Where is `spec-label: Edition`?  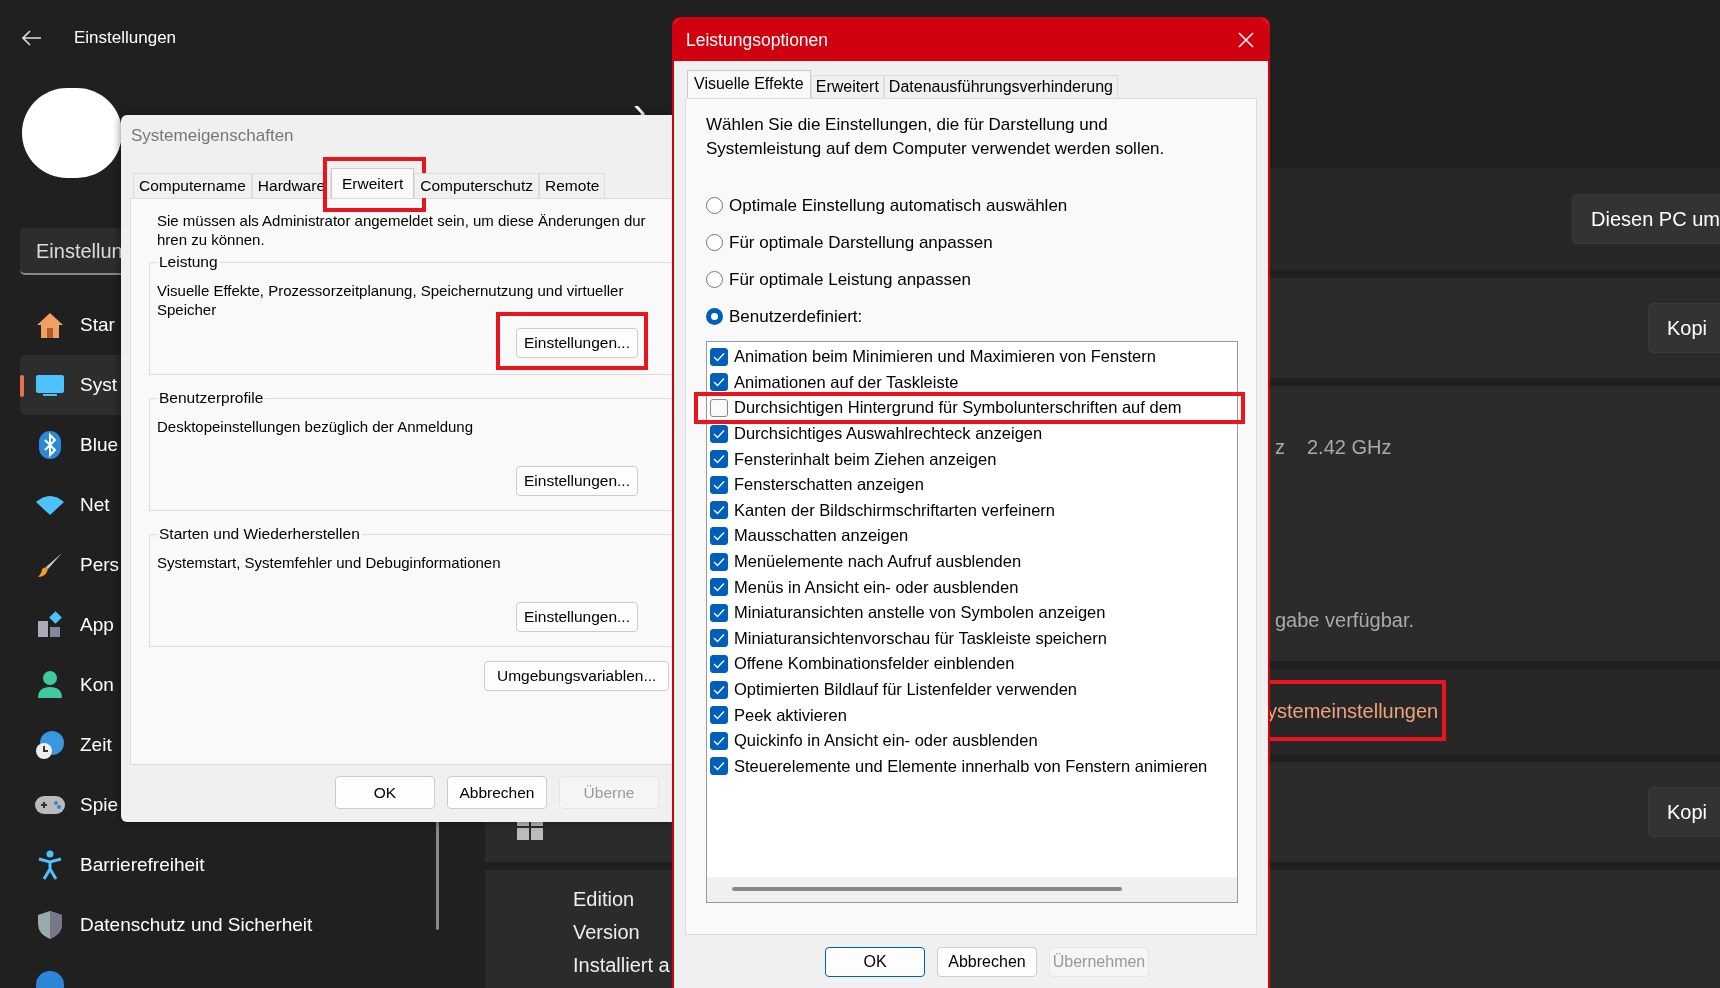 spec-label: Edition is located at coordinates (604, 899).